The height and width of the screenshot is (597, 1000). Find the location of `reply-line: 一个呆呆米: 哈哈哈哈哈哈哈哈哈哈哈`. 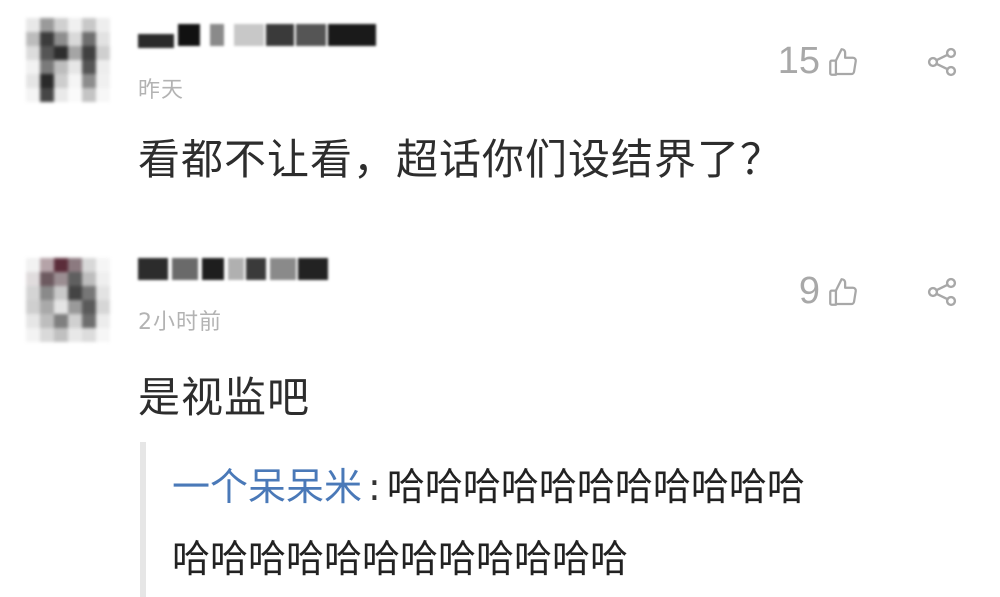

reply-line: 一个呆呆米: 哈哈哈哈哈哈哈哈哈哈哈 is located at coordinates (488, 483).